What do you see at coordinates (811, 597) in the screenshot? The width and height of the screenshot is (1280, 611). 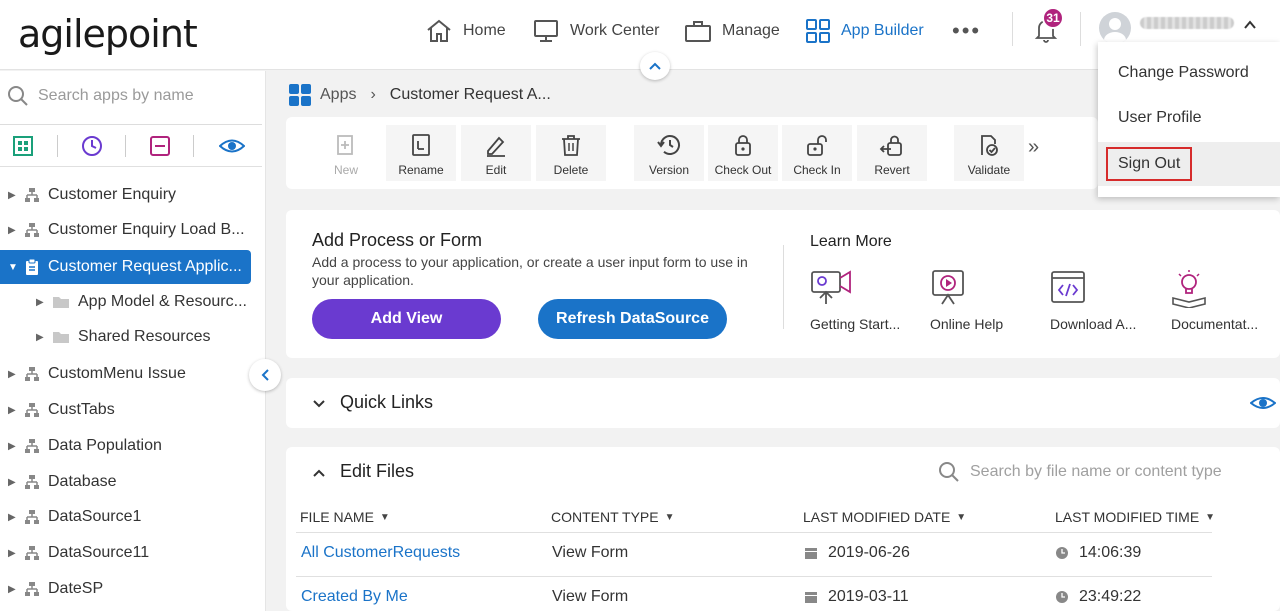 I see `calendar-icon` at bounding box center [811, 597].